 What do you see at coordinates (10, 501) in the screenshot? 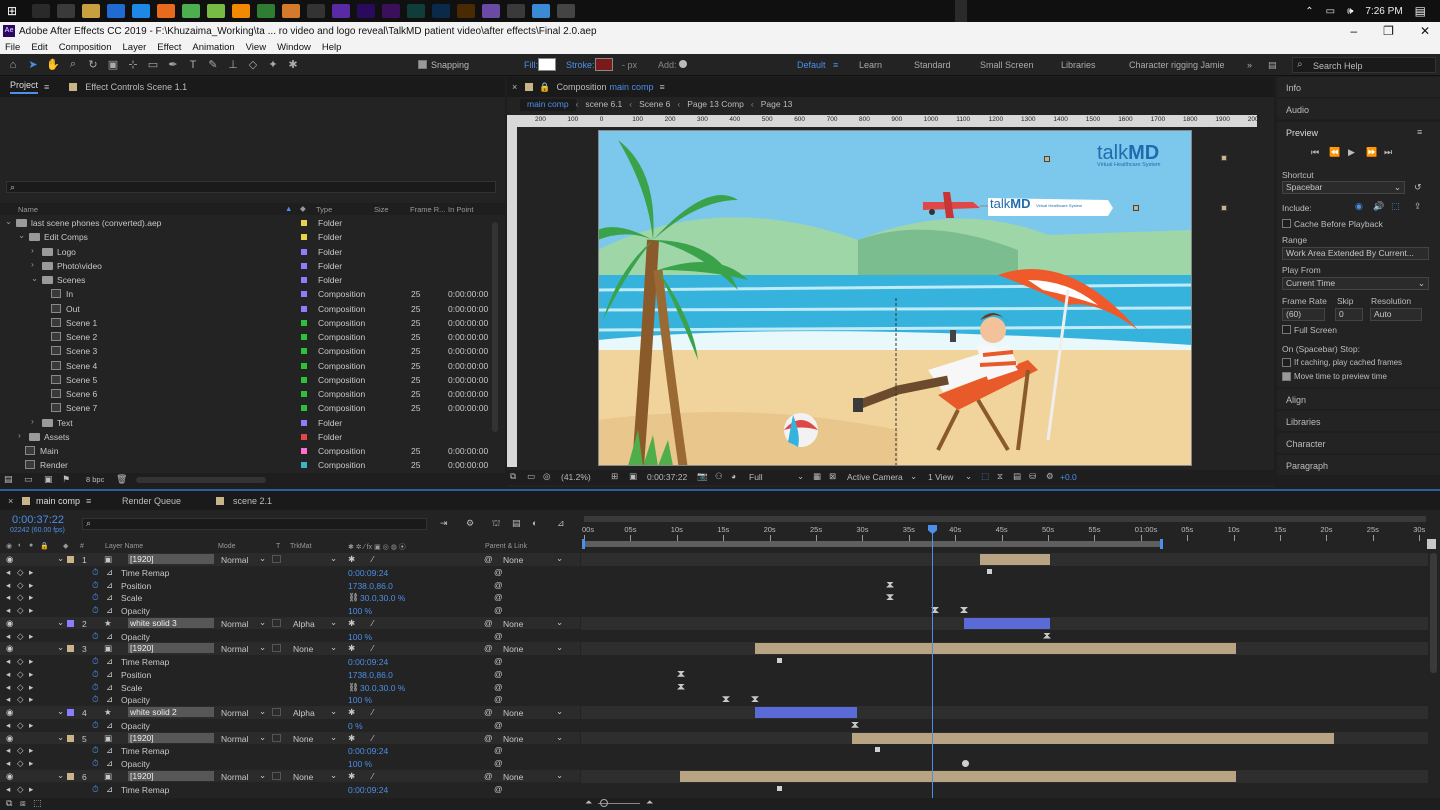
I see `close-icon: ×` at bounding box center [10, 501].